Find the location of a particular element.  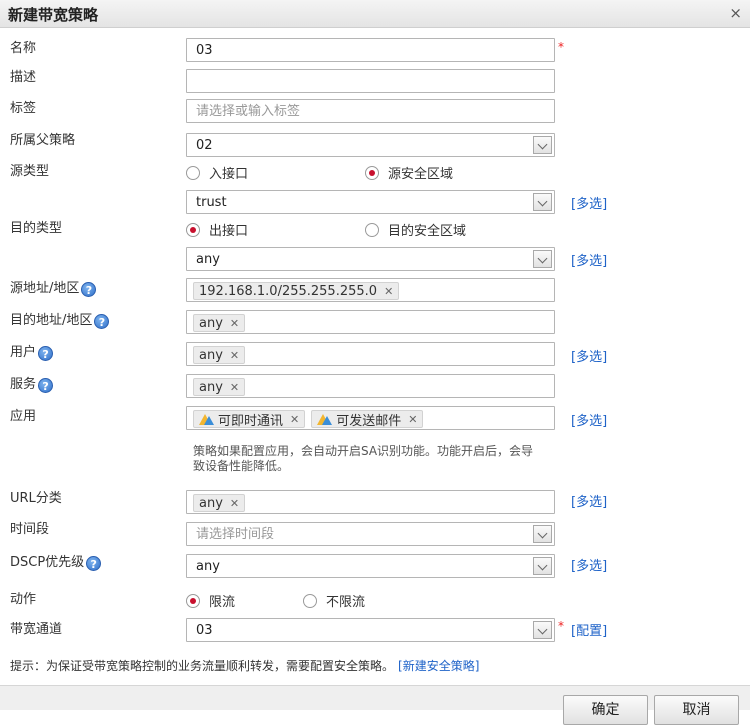

src-type-label: 源类型 is located at coordinates (30, 171).